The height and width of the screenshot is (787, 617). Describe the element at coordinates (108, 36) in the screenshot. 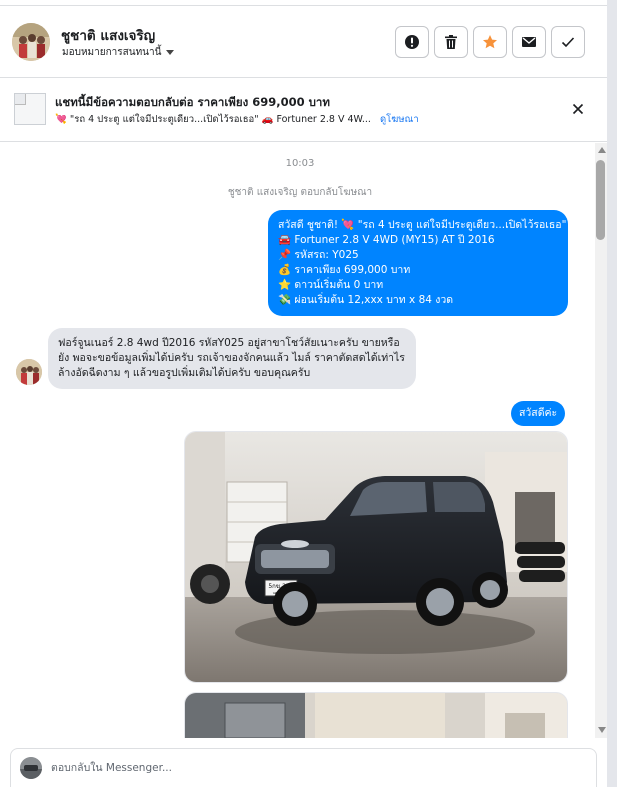

I see `contact-name: ชูชาติ แสงเจริญ` at that location.